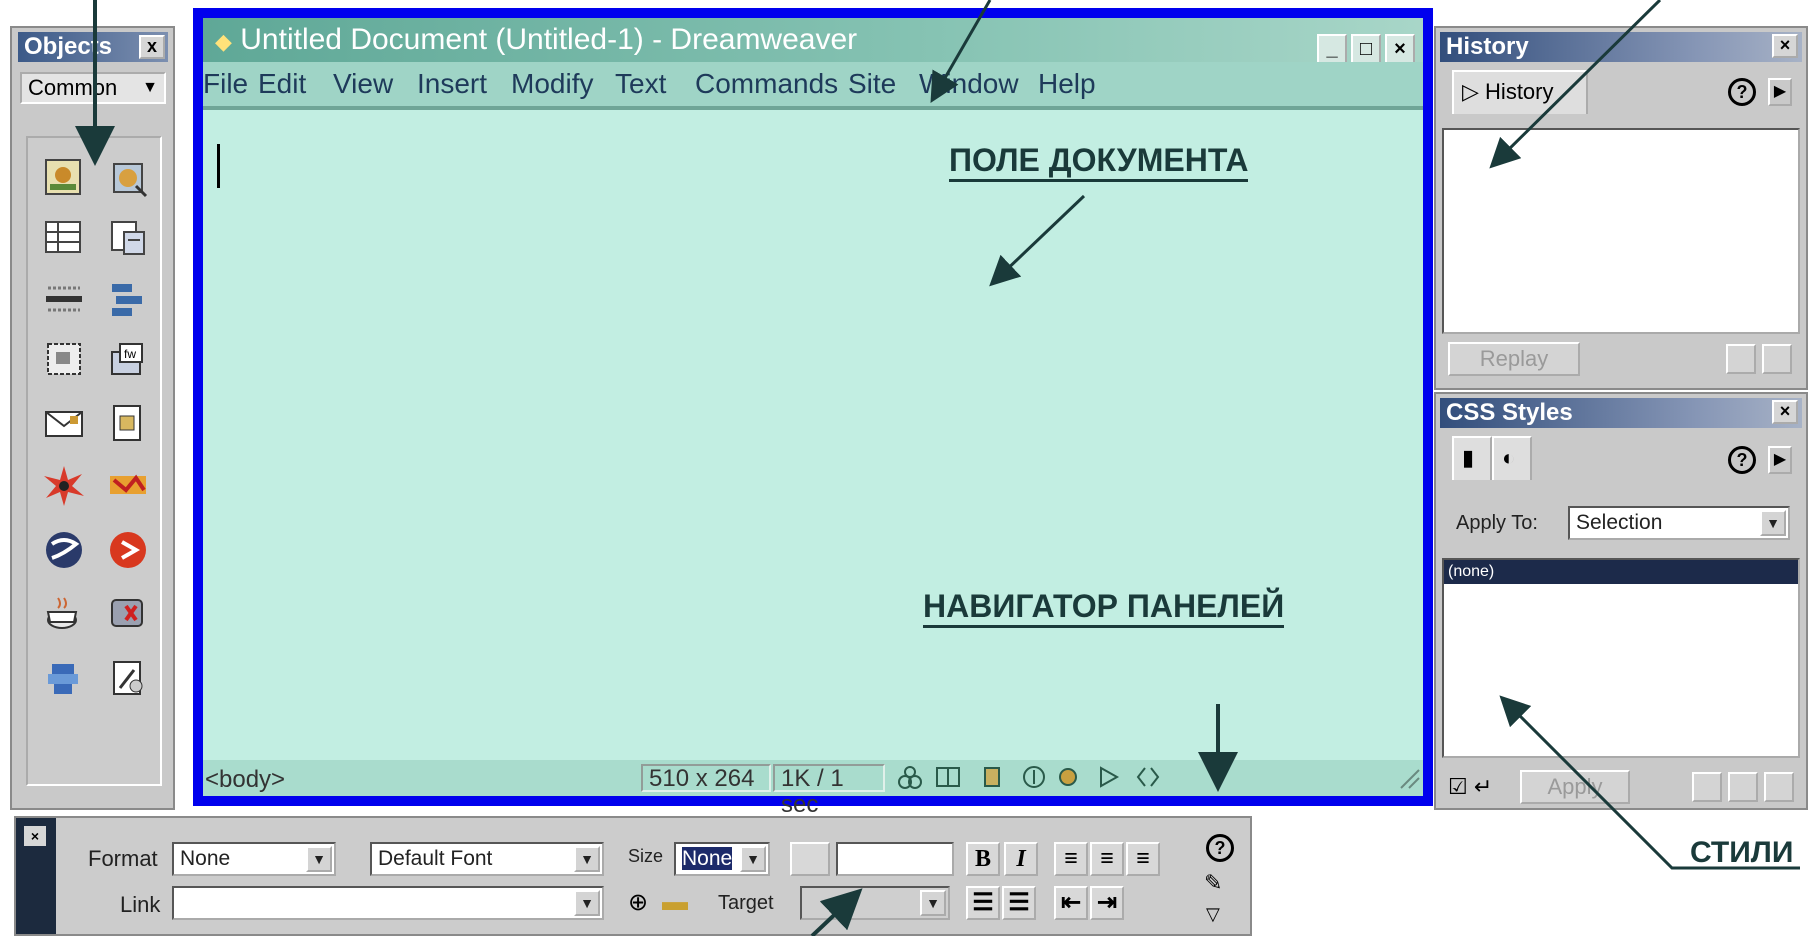 This screenshot has width=1808, height=936. I want to click on arrow-properties, so click(836, 912).